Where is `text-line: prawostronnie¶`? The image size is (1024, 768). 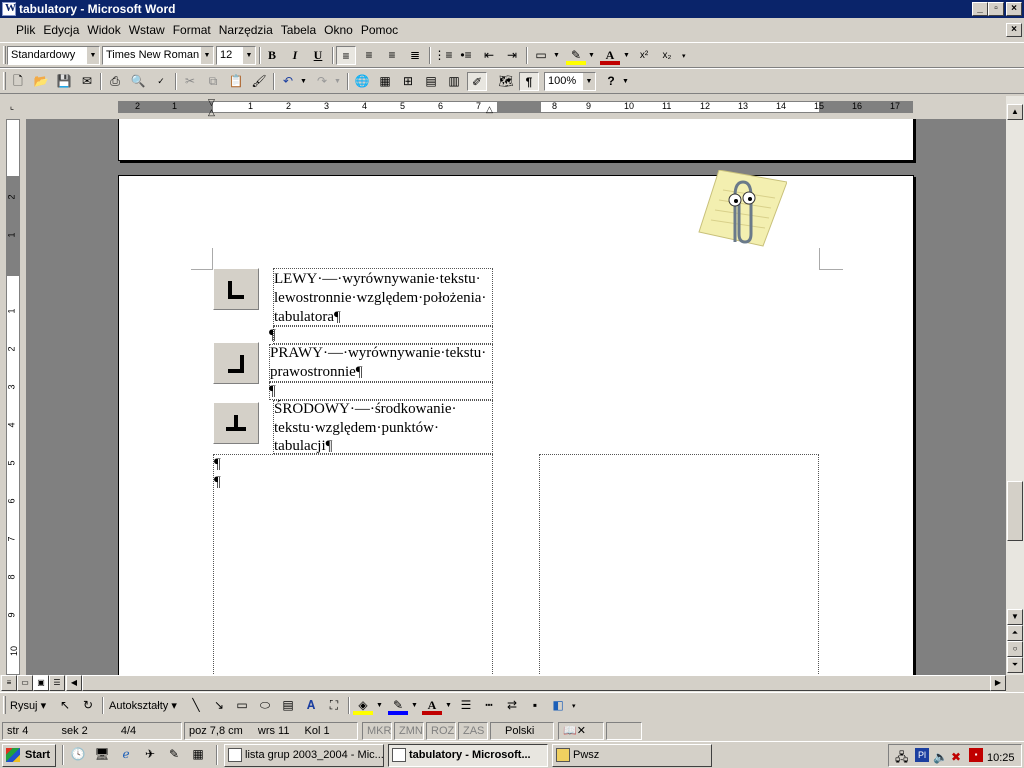 text-line: prawostronnie¶ is located at coordinates (316, 372).